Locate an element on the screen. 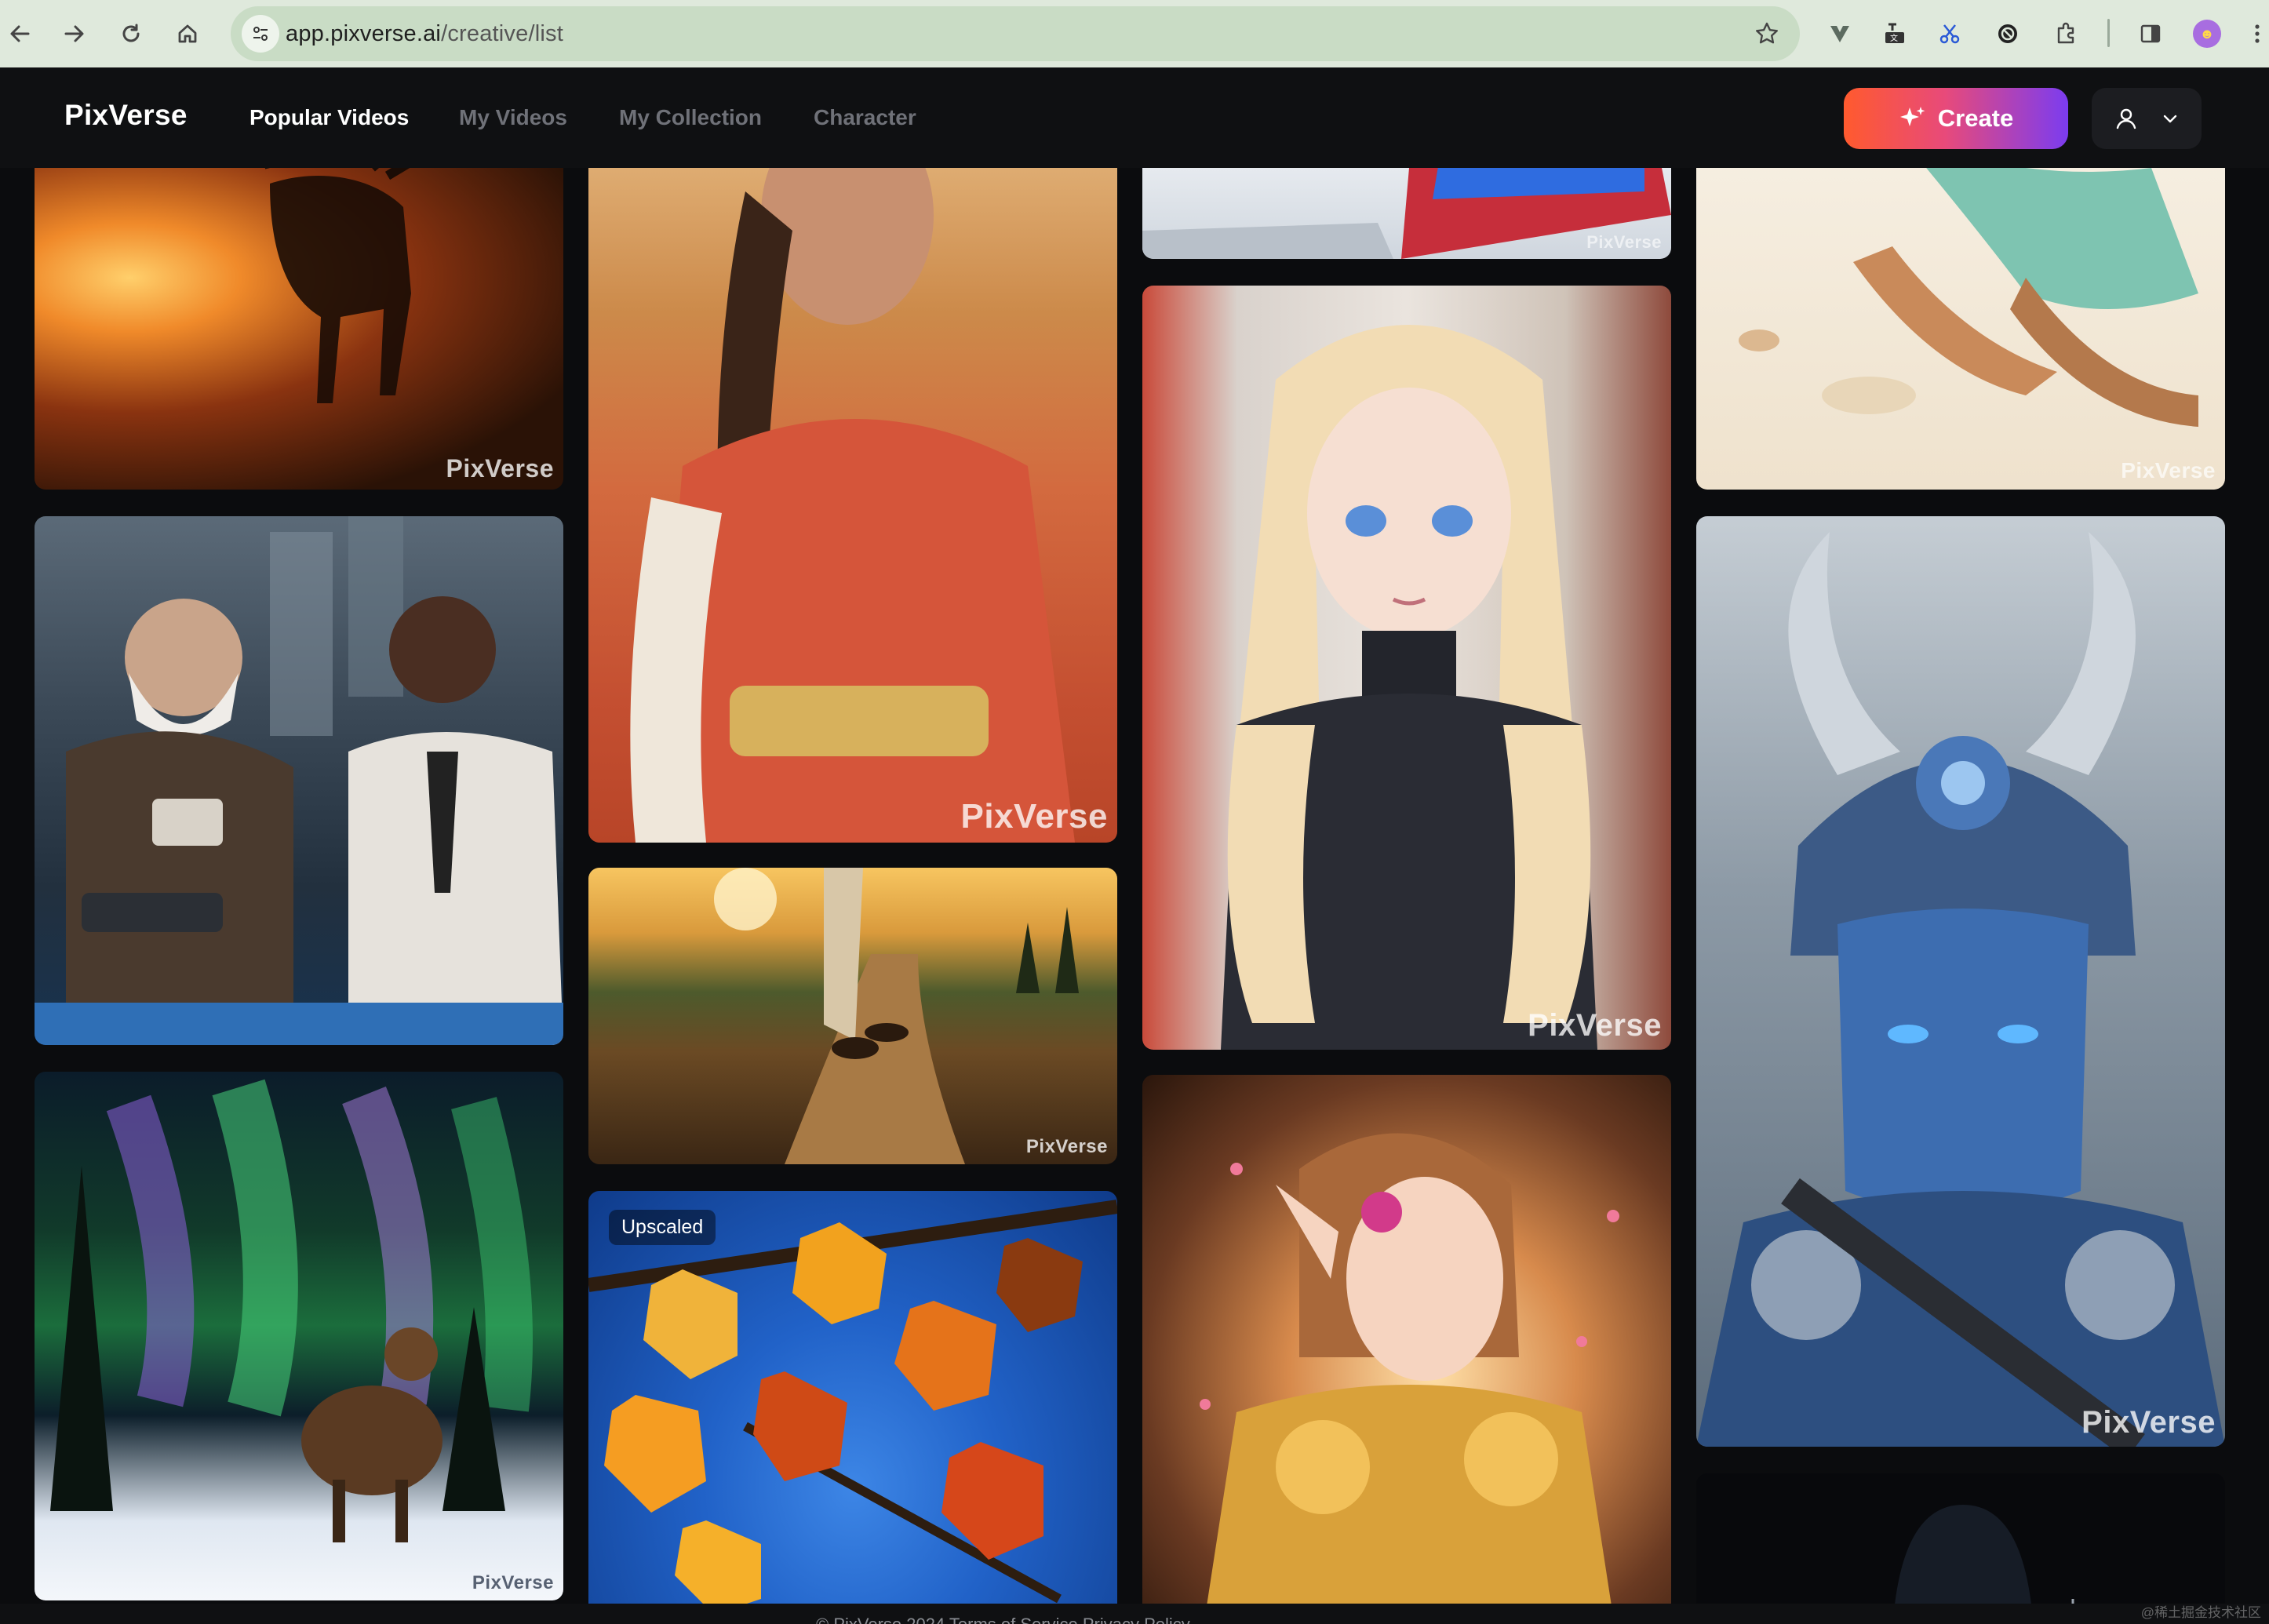 Image resolution: width=2269 pixels, height=1624 pixels. browser-menu-icon is located at coordinates (2257, 34).